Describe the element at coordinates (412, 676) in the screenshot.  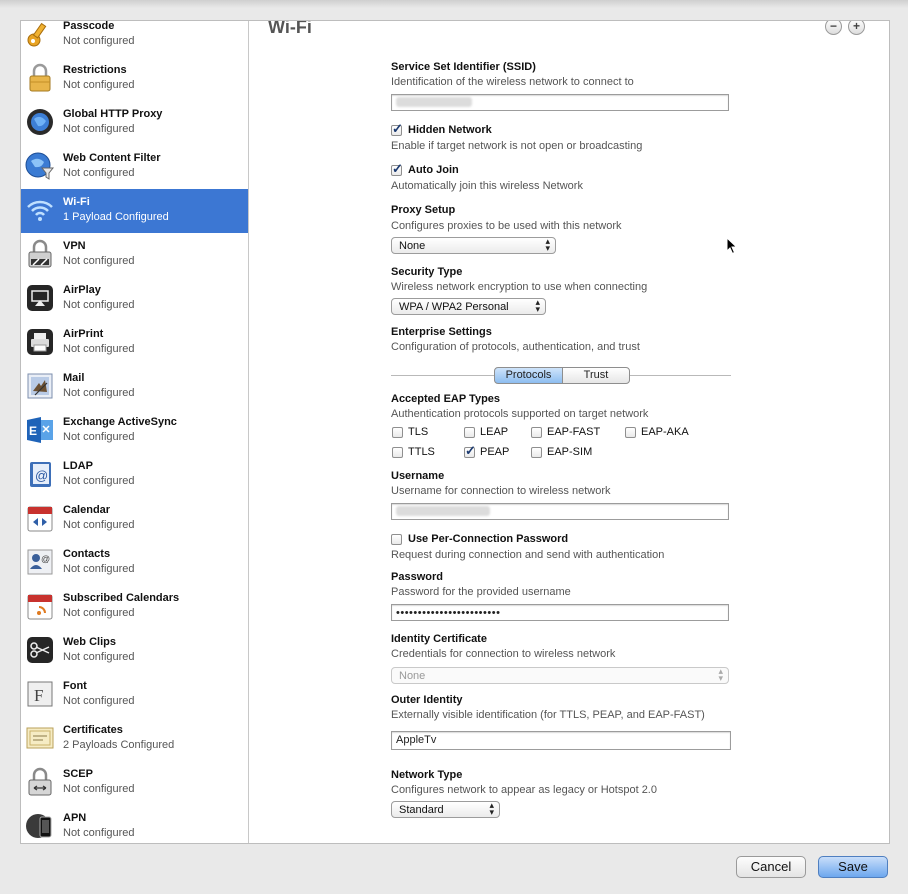
I see `identity-certificate-value: None` at that location.